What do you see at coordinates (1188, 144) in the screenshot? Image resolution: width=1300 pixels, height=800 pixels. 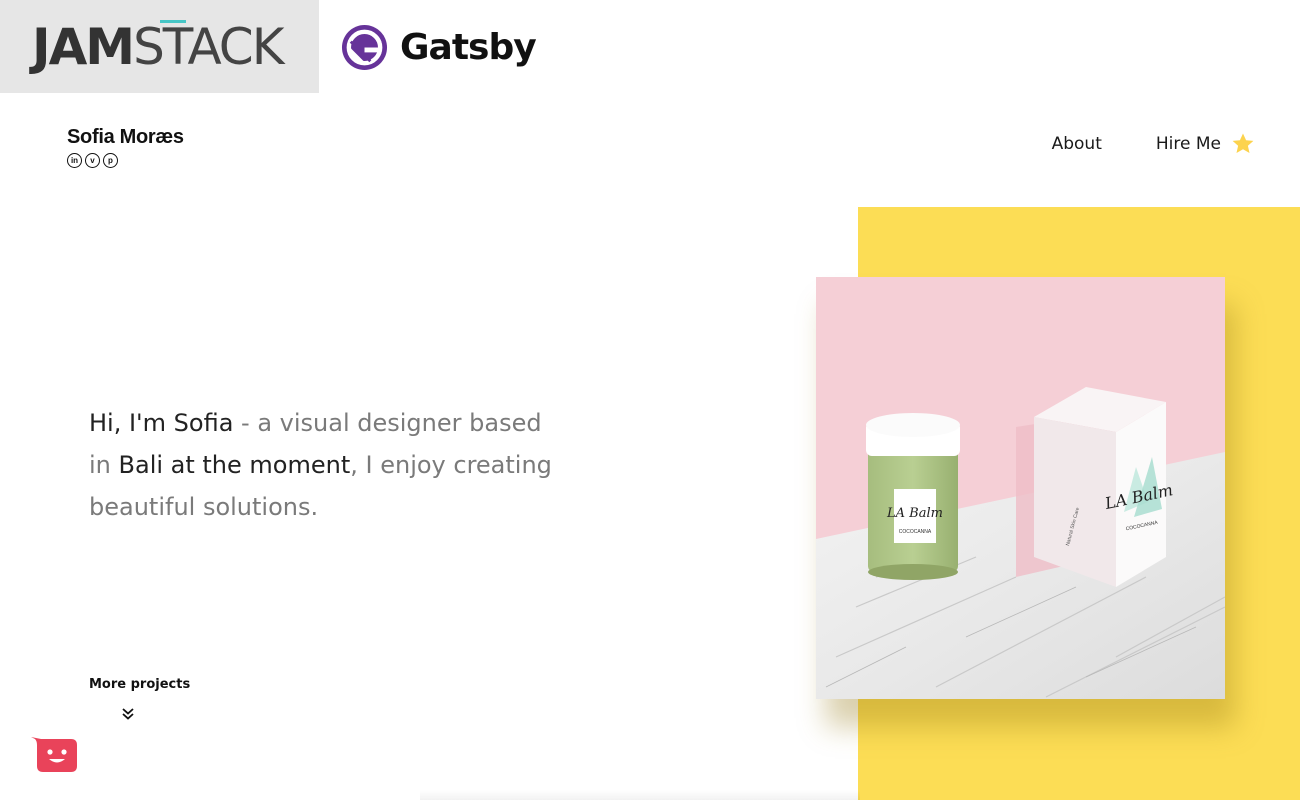 I see `nav-hire-me-label: Hire Me` at bounding box center [1188, 144].